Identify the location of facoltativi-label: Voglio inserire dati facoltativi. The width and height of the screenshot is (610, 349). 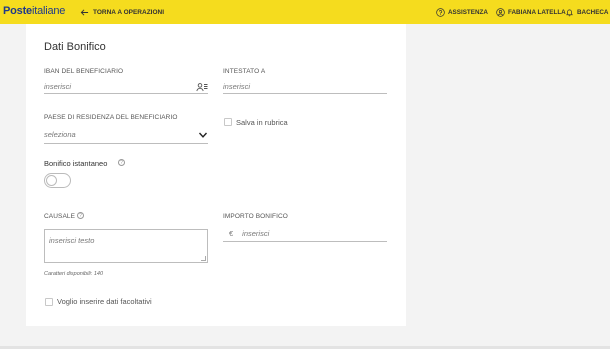
(104, 301).